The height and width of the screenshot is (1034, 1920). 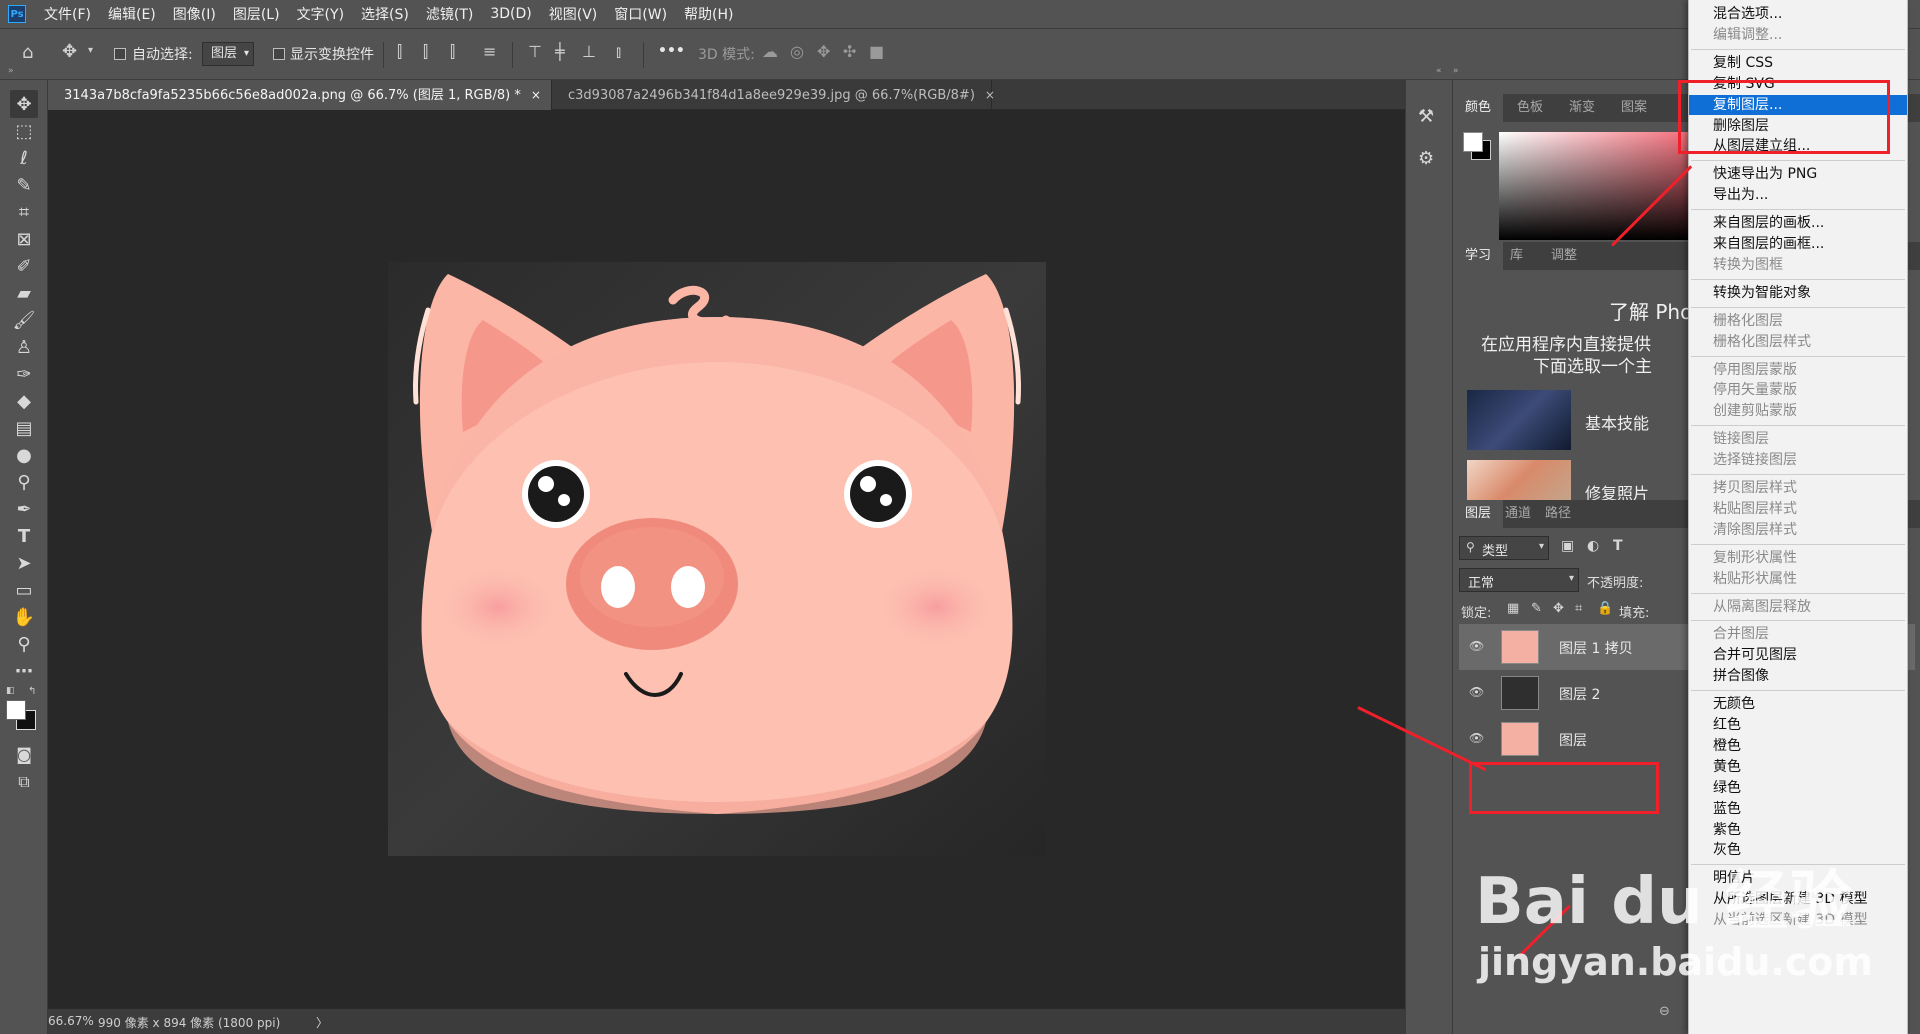 What do you see at coordinates (1798, 809) in the screenshot?
I see `context-menu-item: 蓝色` at bounding box center [1798, 809].